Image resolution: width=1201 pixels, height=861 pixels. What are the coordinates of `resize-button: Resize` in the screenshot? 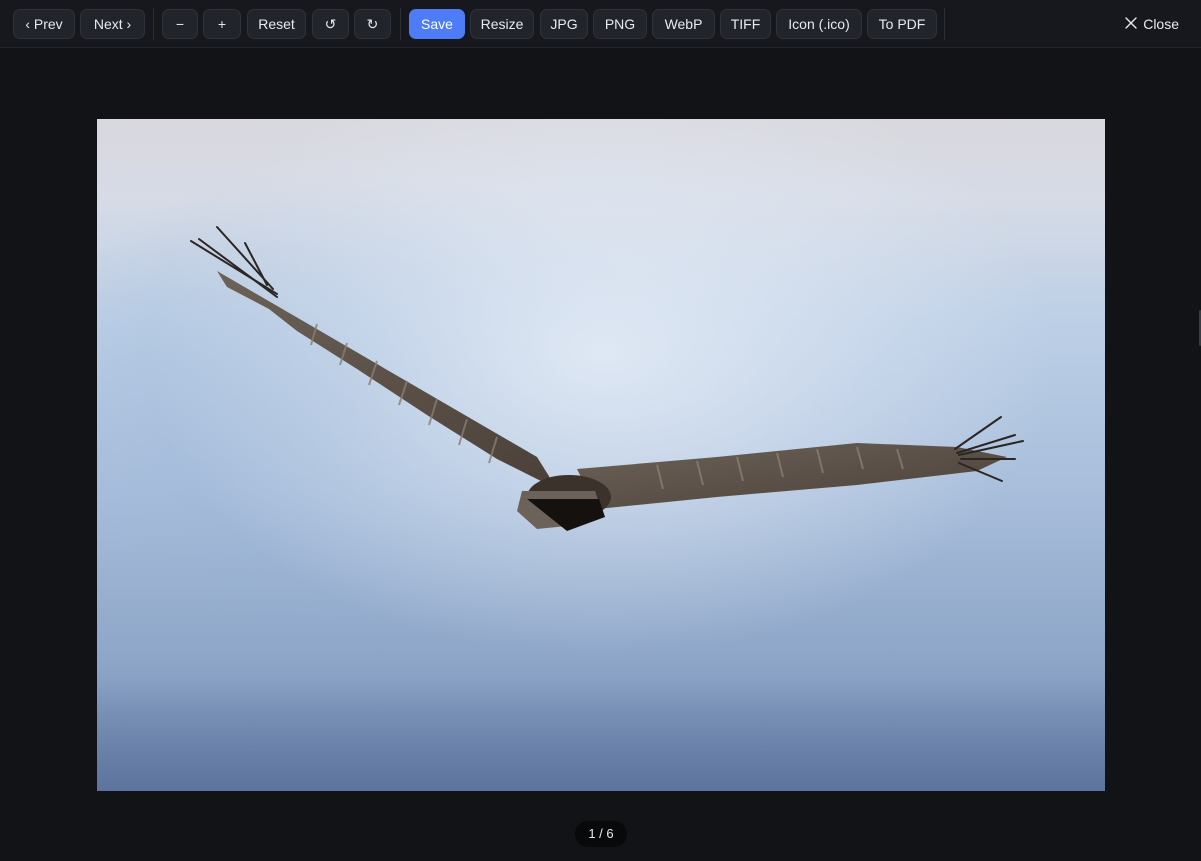 It's located at (502, 24).